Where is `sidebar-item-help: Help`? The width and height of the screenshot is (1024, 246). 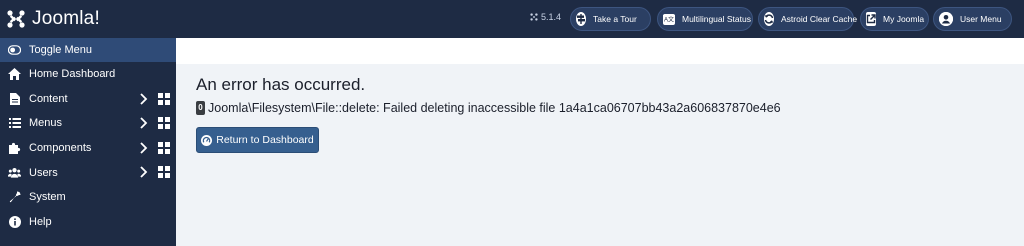 sidebar-item-help: Help is located at coordinates (88, 222).